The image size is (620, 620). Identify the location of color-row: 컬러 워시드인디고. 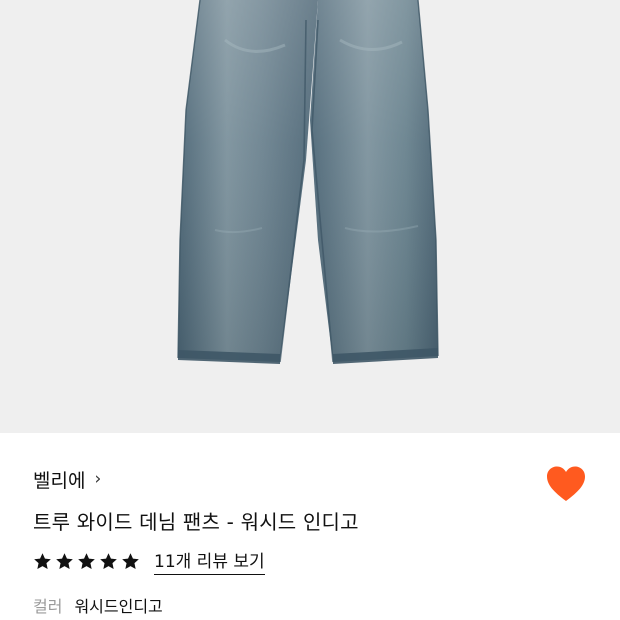
(98, 605).